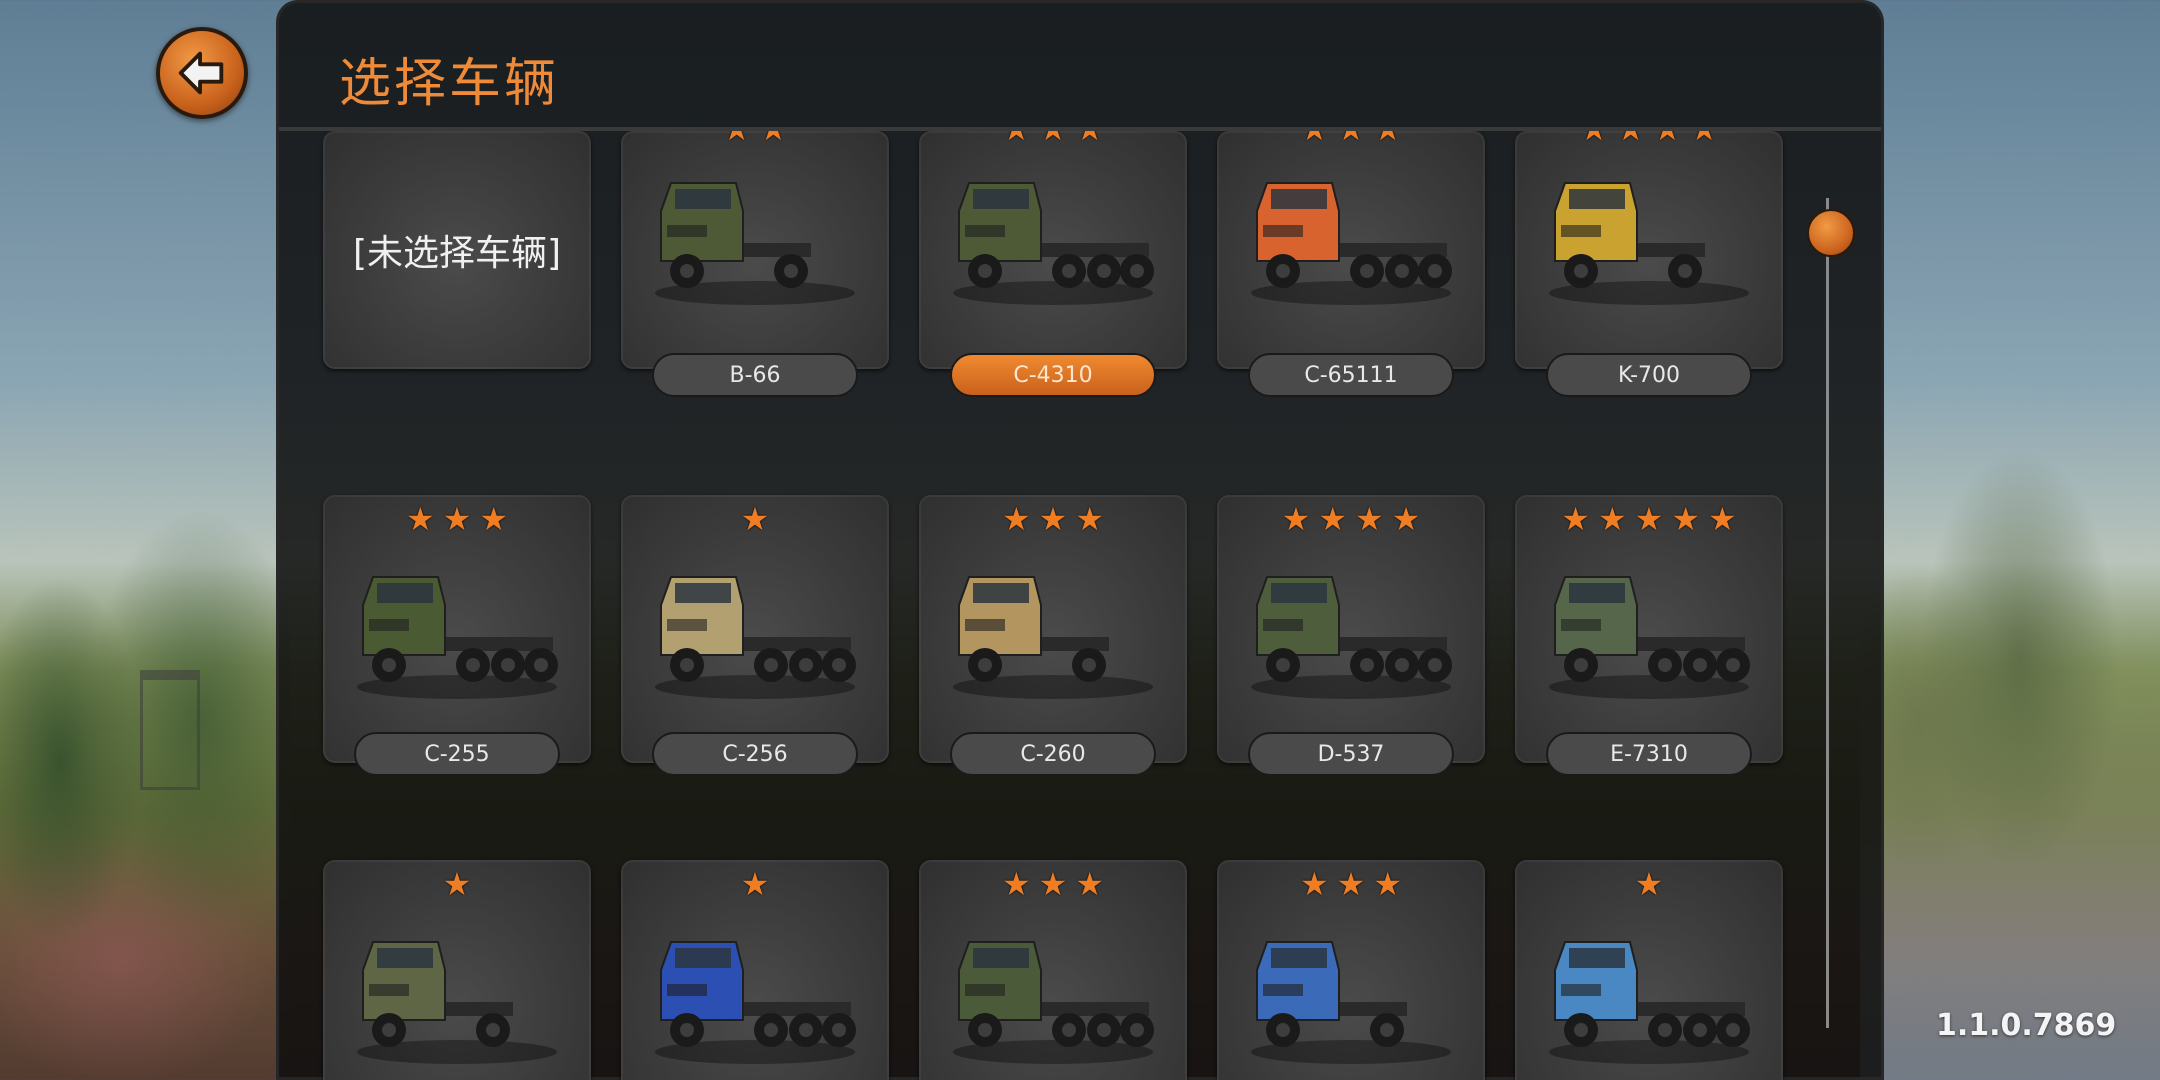 The height and width of the screenshot is (1080, 2160). Describe the element at coordinates (457, 754) in the screenshot. I see `vehicle-name-label: C-255` at that location.